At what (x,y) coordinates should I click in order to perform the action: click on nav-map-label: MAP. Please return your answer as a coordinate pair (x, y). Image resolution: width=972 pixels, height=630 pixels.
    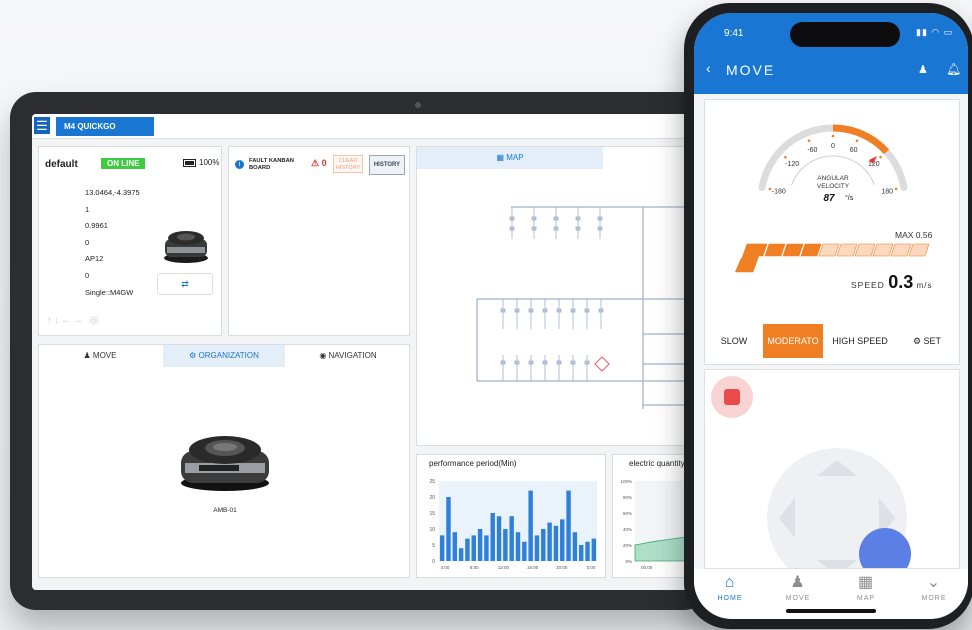
    Looking at the image, I should click on (866, 598).